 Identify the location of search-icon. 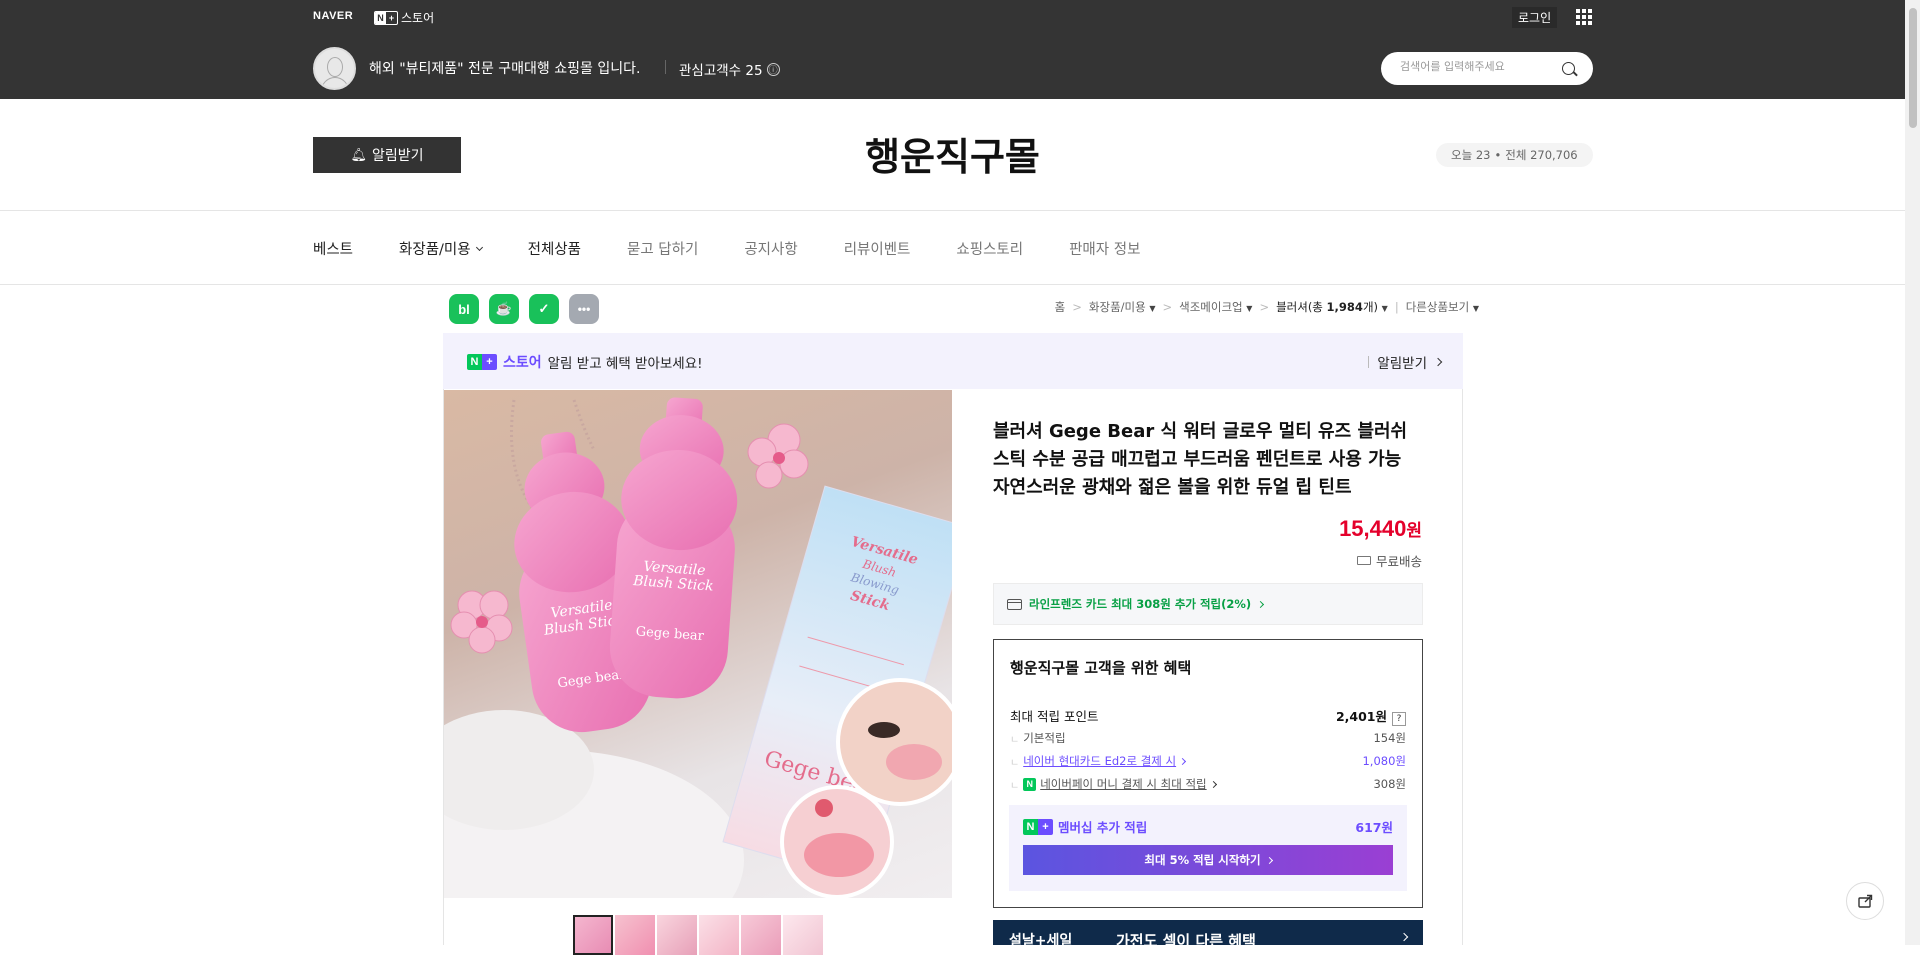
(1568, 68).